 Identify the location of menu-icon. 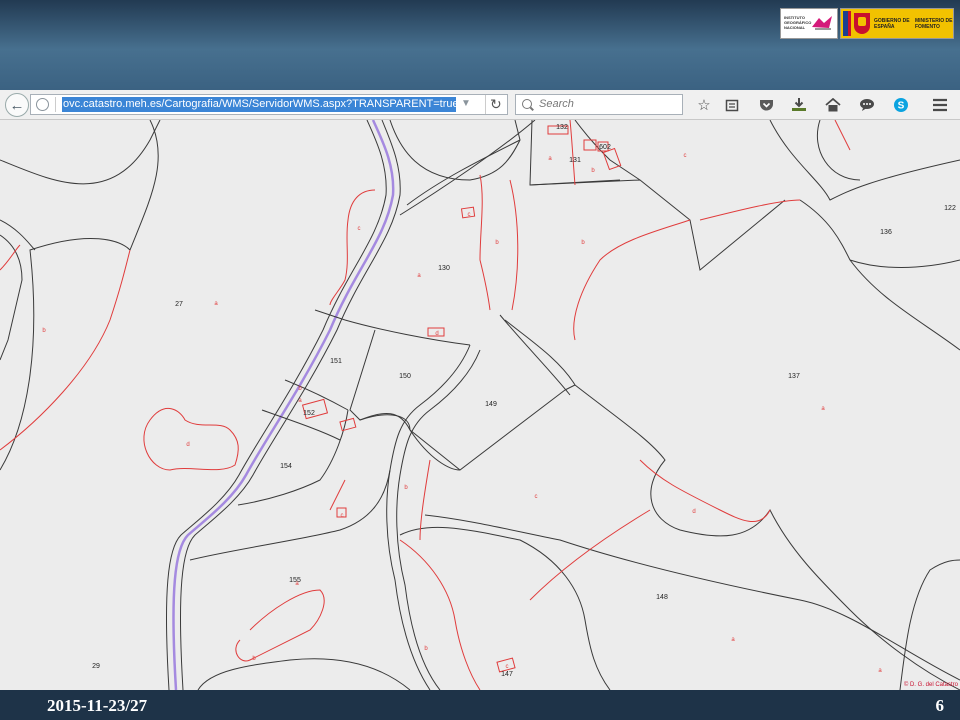
(940, 105).